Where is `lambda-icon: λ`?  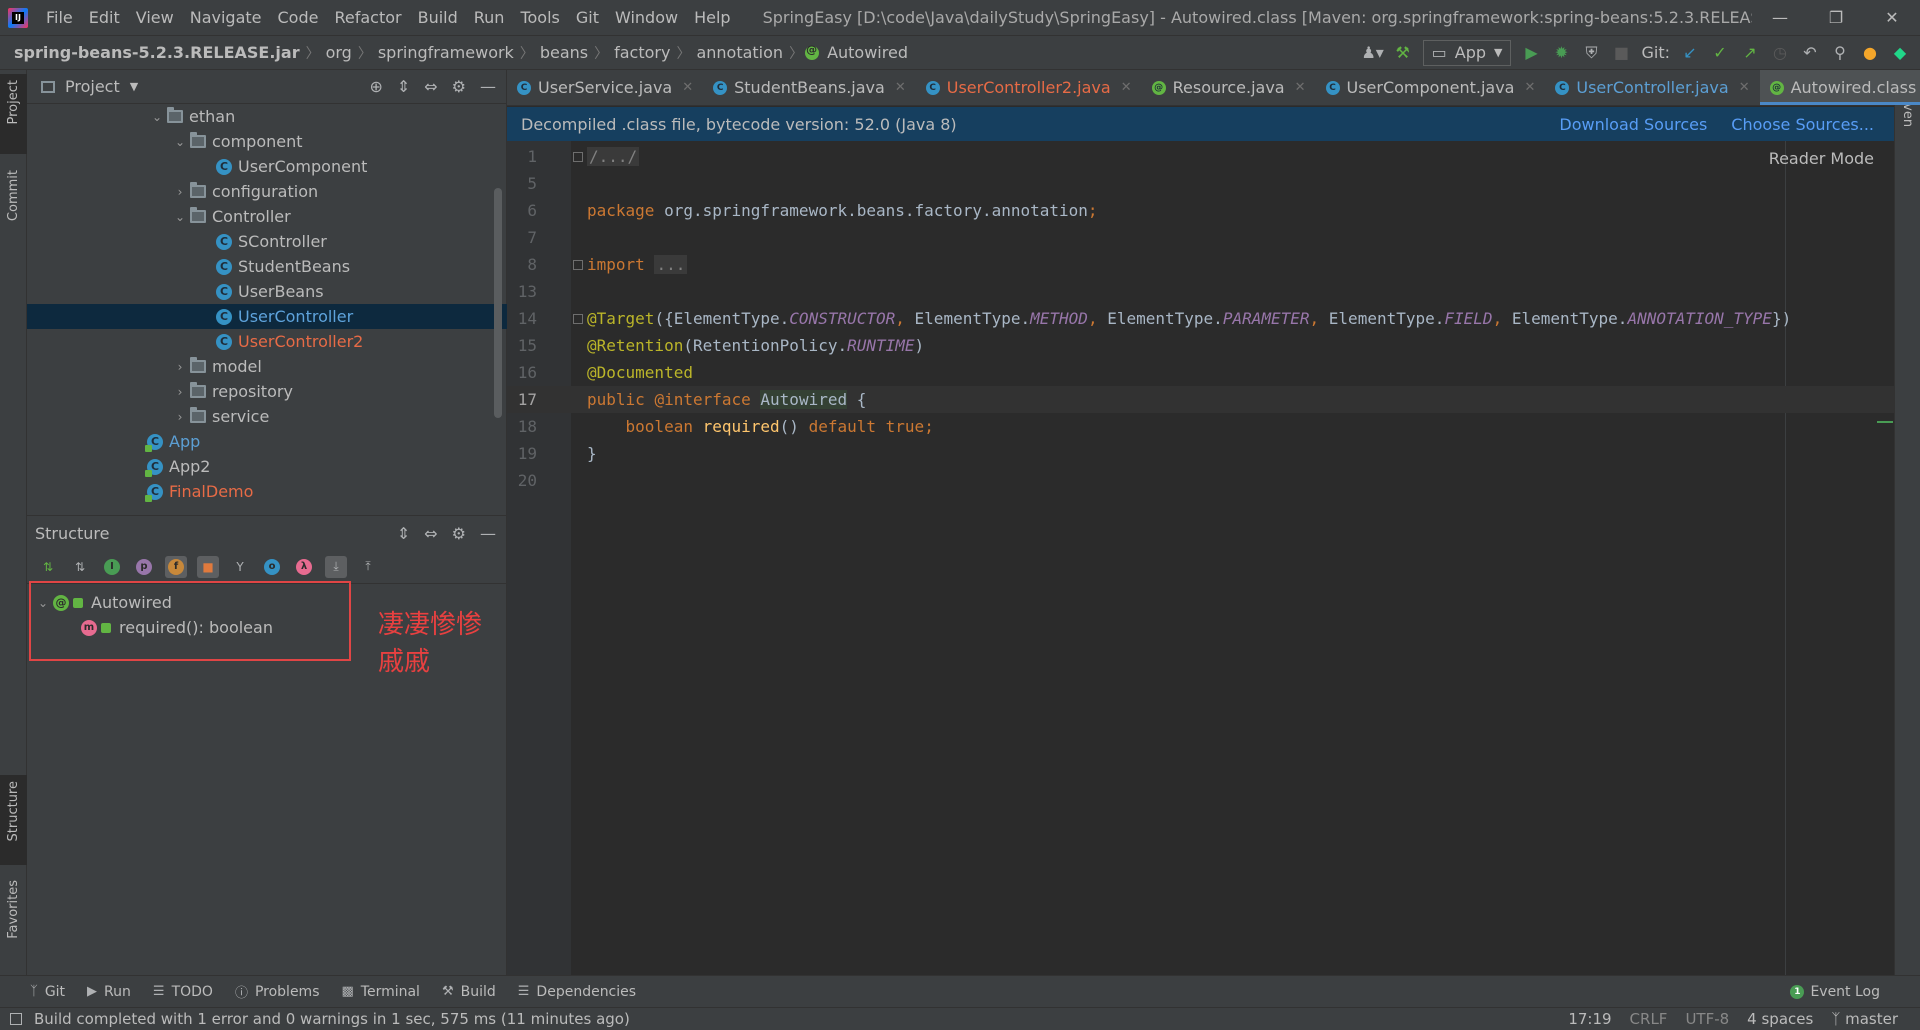
lambda-icon: λ is located at coordinates (304, 567).